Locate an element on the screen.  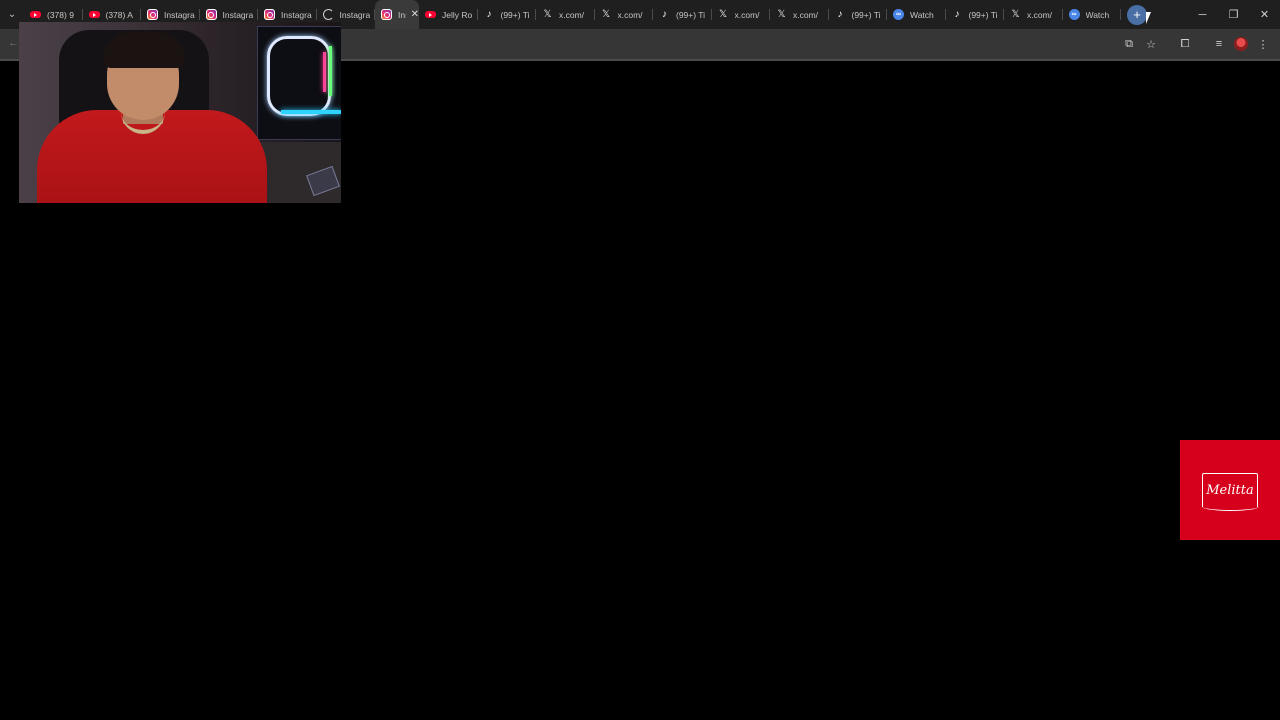
bookmark-button: ☆ is located at coordinates (1151, 44).